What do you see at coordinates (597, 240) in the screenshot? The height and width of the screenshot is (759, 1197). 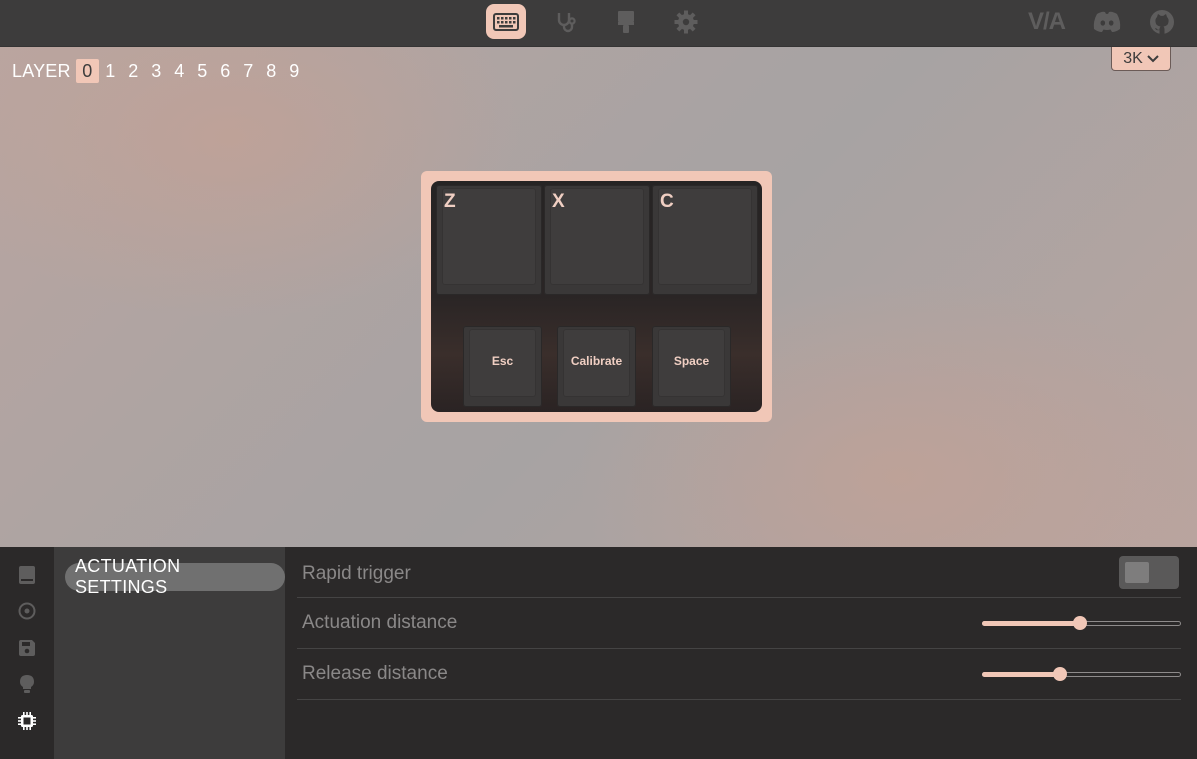 I see `key-x: X` at bounding box center [597, 240].